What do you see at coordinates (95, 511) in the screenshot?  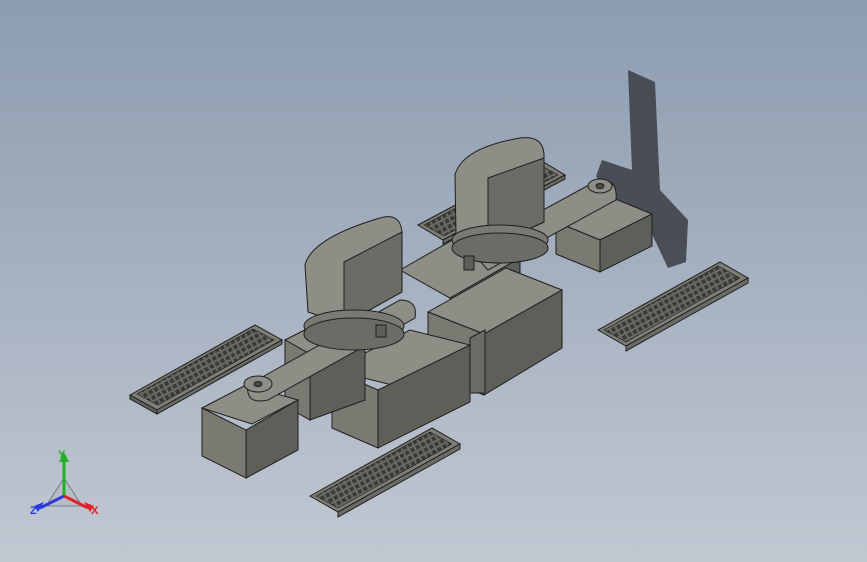 I see `x-axis-label: X` at bounding box center [95, 511].